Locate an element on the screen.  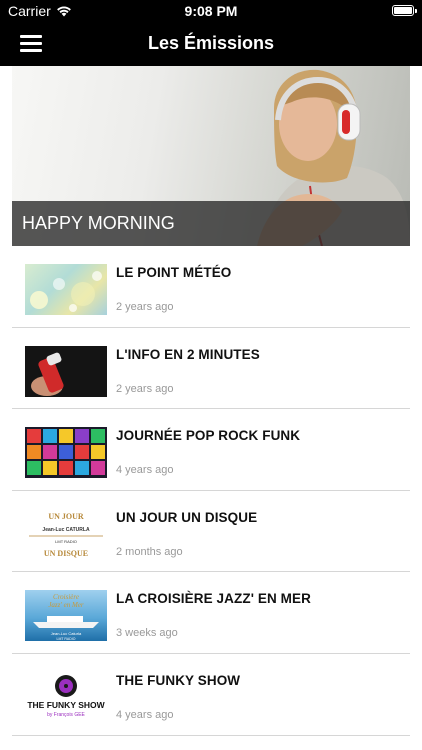
show-date: 2 months ago is located at coordinates (149, 551).